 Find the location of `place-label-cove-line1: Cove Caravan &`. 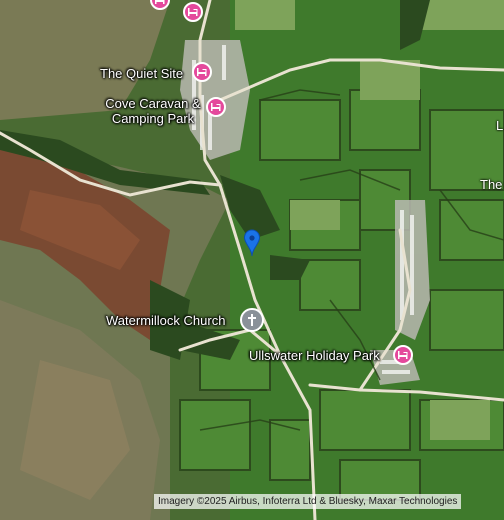

place-label-cove-line1: Cove Caravan & is located at coordinates (153, 103).